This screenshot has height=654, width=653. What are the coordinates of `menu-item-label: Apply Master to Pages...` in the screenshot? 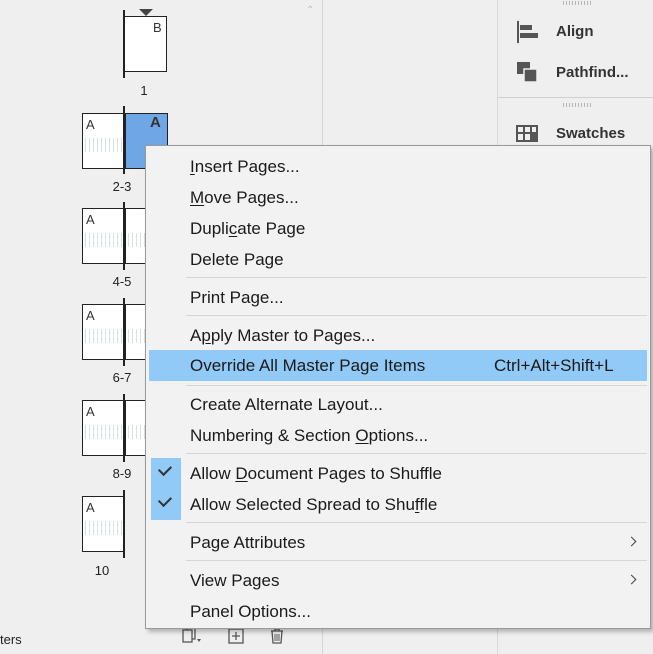 It's located at (283, 335).